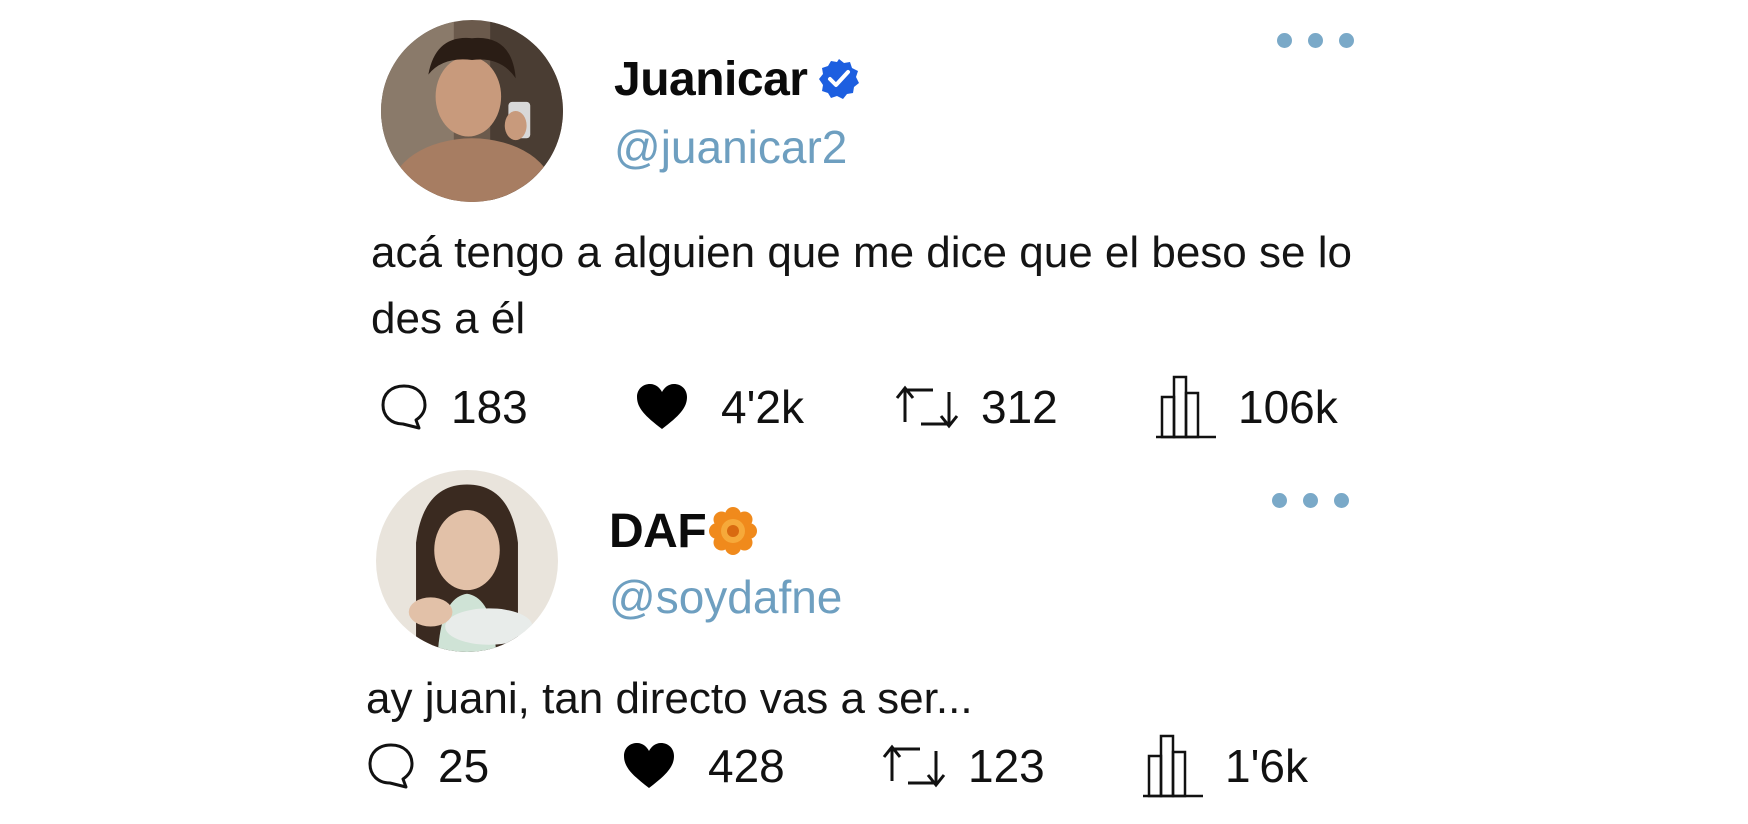  Describe the element at coordinates (733, 531) in the screenshot. I see `orange-flower-badge-icon` at that location.